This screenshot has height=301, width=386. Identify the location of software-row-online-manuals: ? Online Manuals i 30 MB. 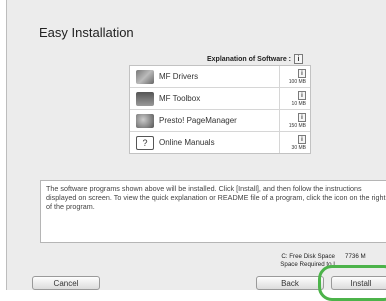
(220, 142).